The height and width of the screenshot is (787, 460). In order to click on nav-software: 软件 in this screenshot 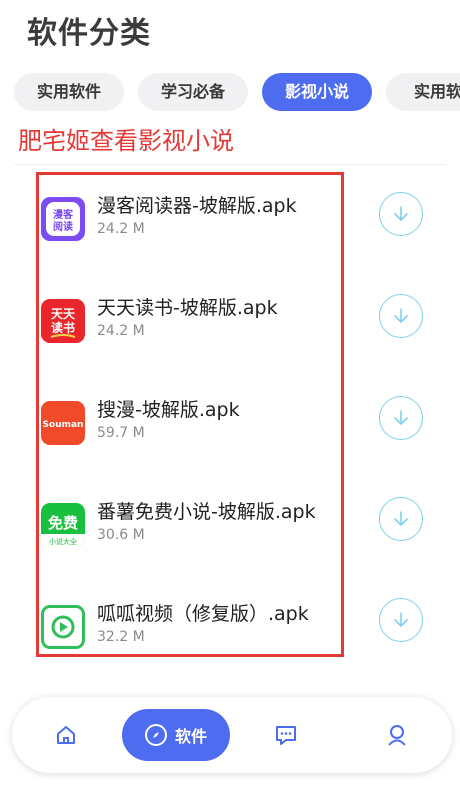, I will do `click(176, 735)`.